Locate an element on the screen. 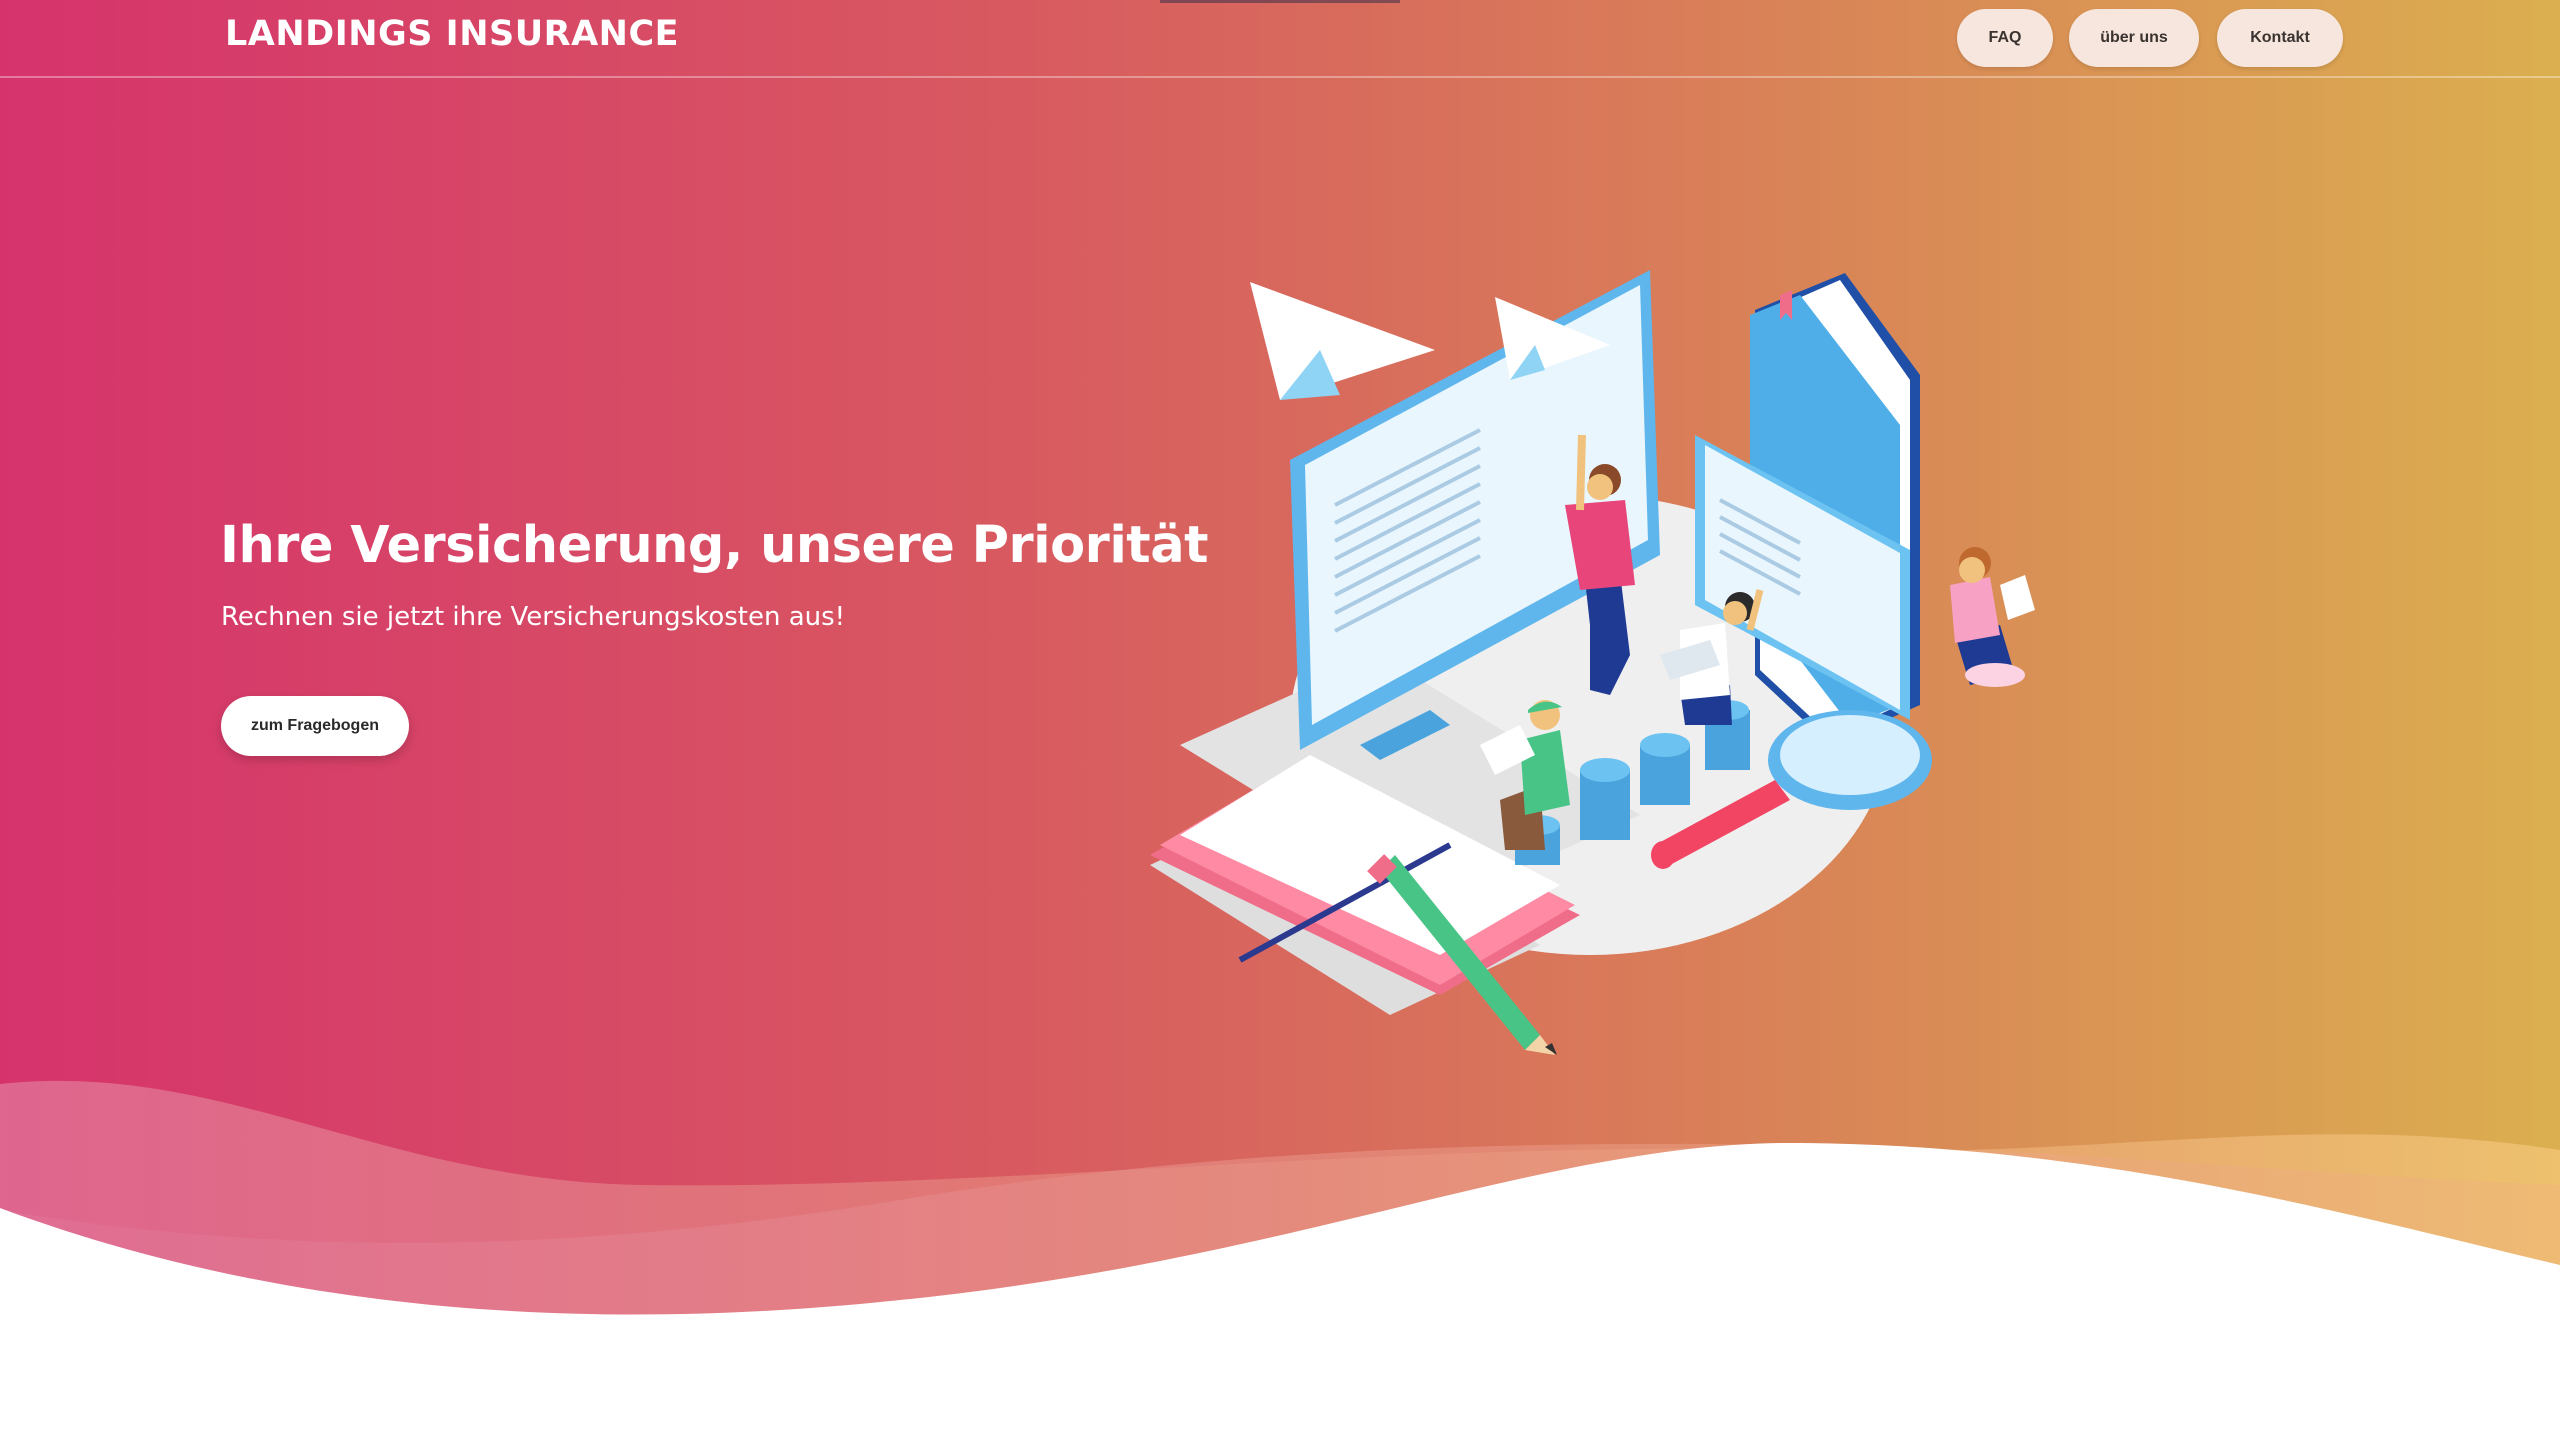  nav-about-button: über uns is located at coordinates (2134, 38).